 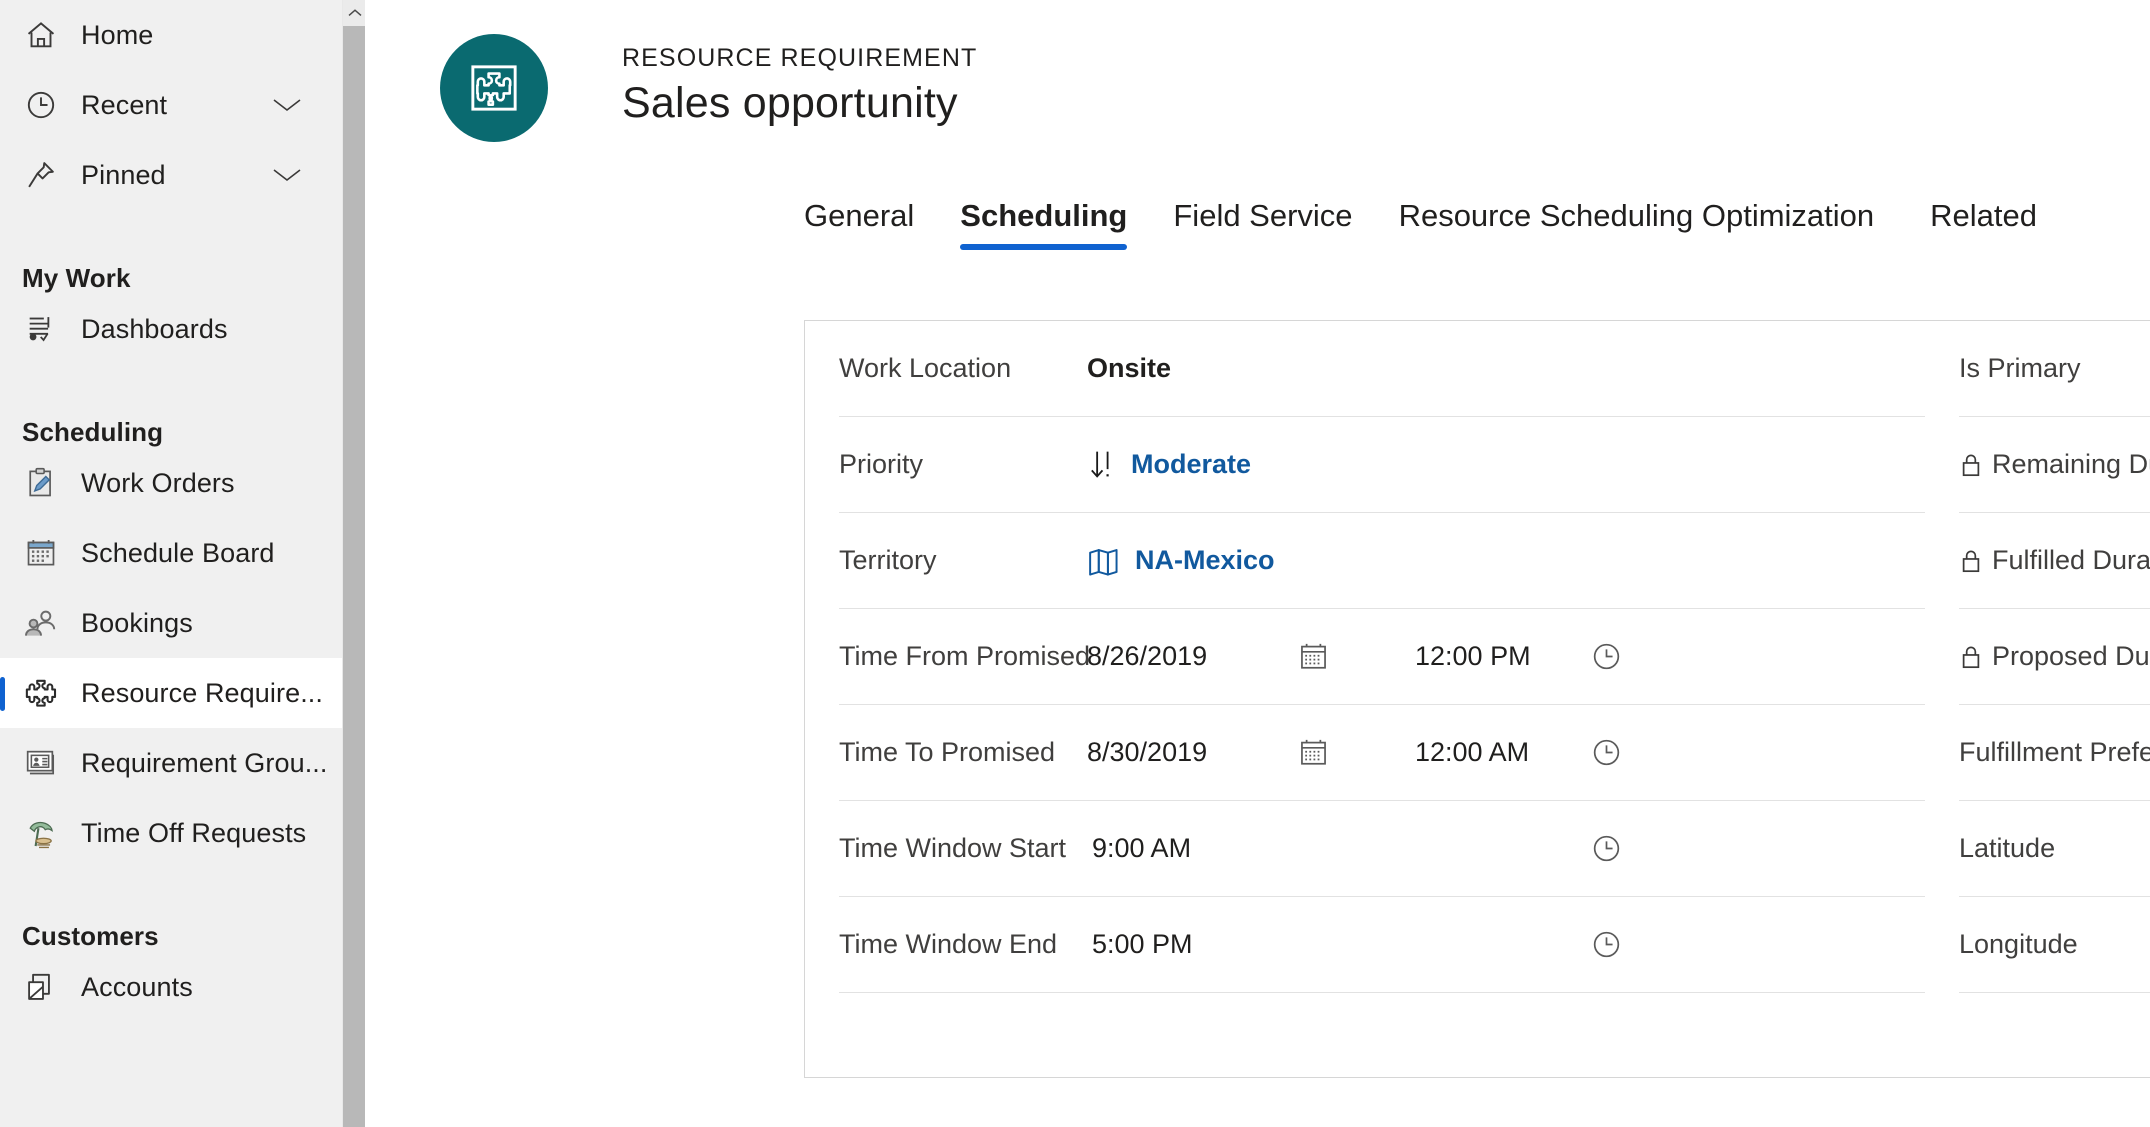 What do you see at coordinates (41, 329) in the screenshot?
I see `dashboards-icon` at bounding box center [41, 329].